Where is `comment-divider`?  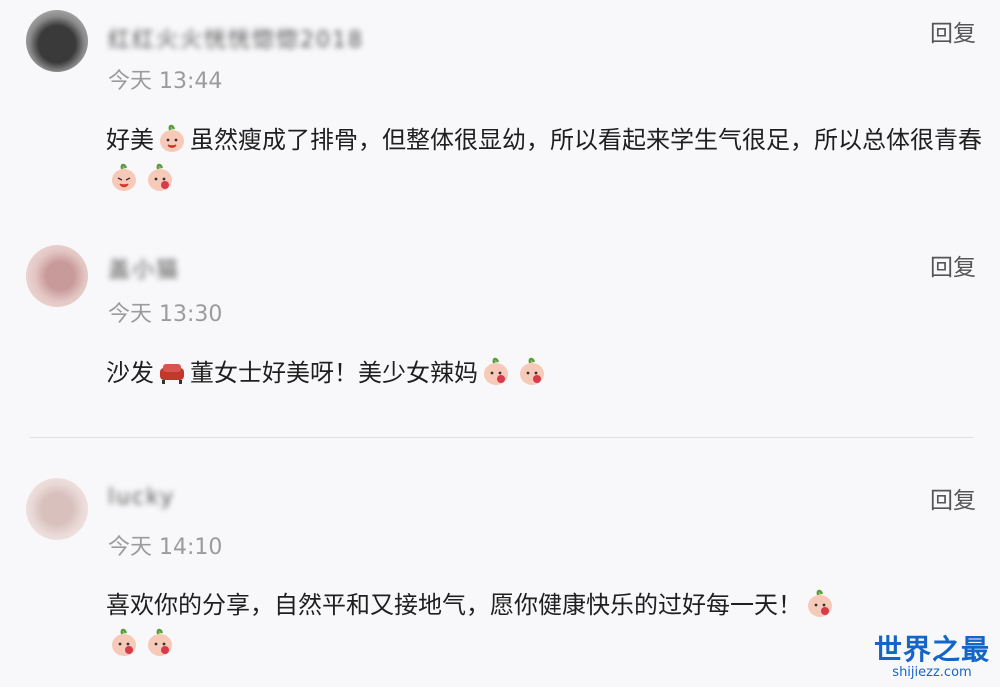 comment-divider is located at coordinates (502, 437).